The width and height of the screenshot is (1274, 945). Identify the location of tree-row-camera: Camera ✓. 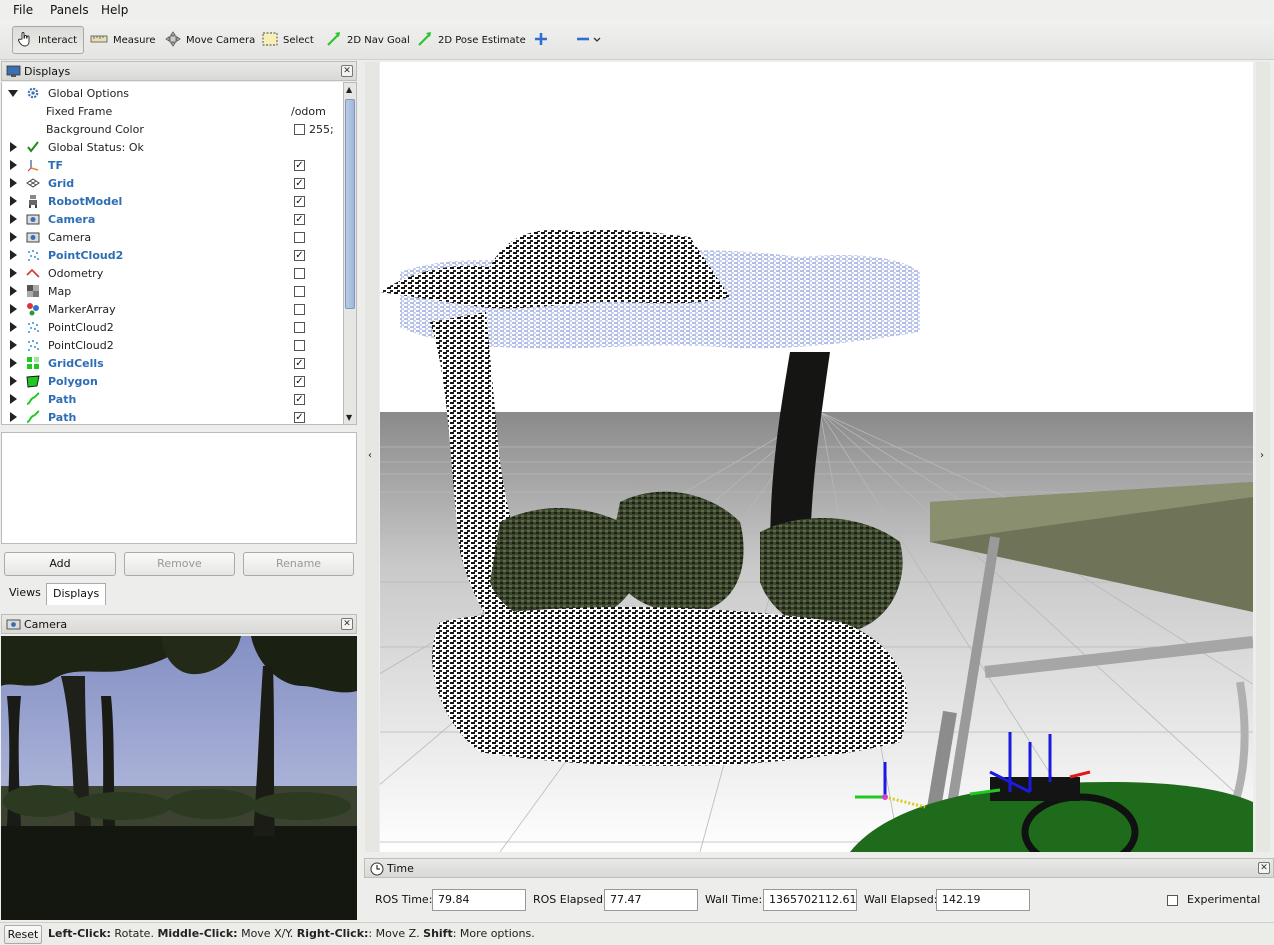
(172, 219).